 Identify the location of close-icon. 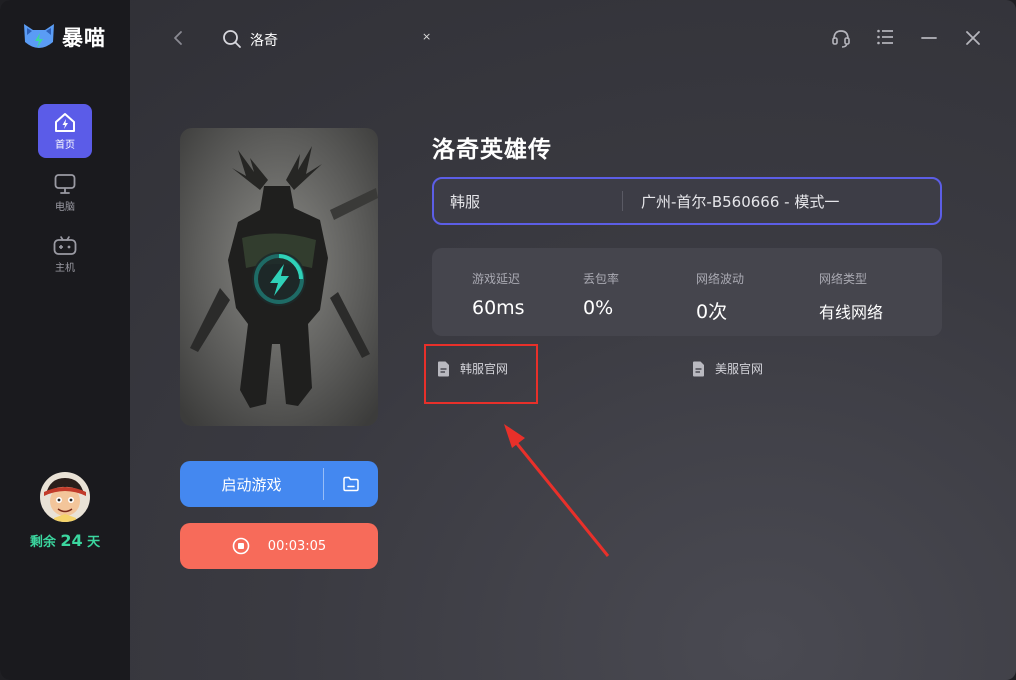
(973, 38).